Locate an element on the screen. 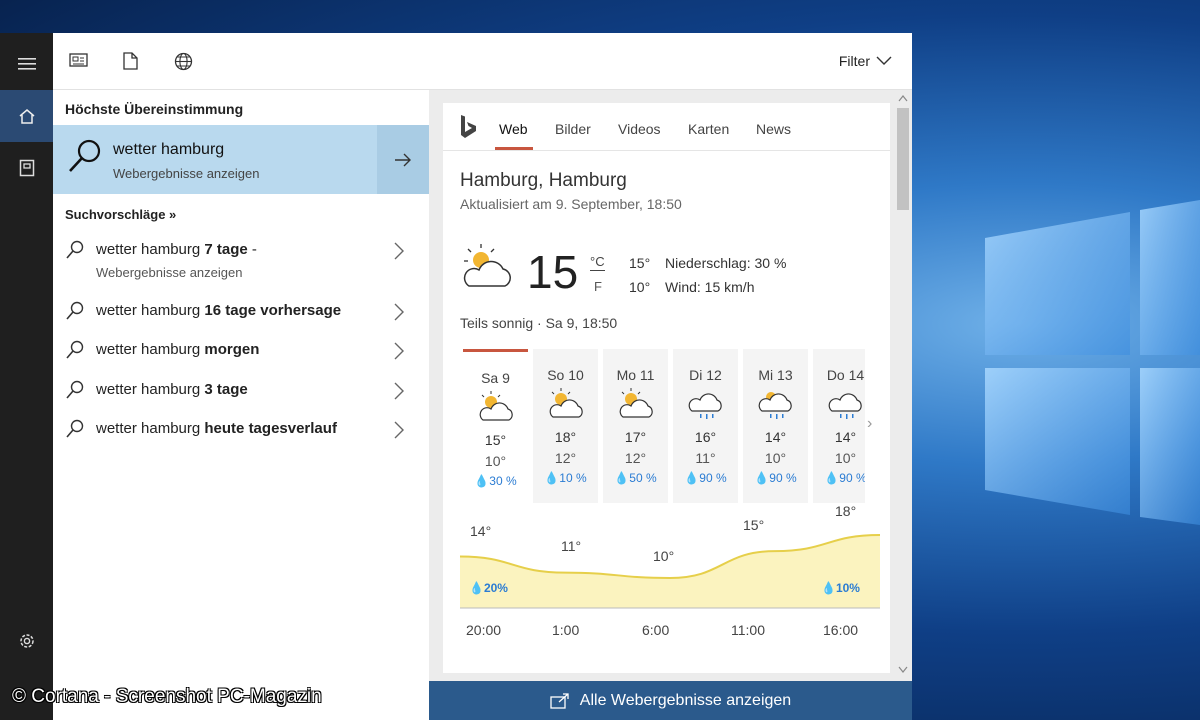 Image resolution: width=1200 pixels, height=720 pixels. scroll-thumb is located at coordinates (903, 159).